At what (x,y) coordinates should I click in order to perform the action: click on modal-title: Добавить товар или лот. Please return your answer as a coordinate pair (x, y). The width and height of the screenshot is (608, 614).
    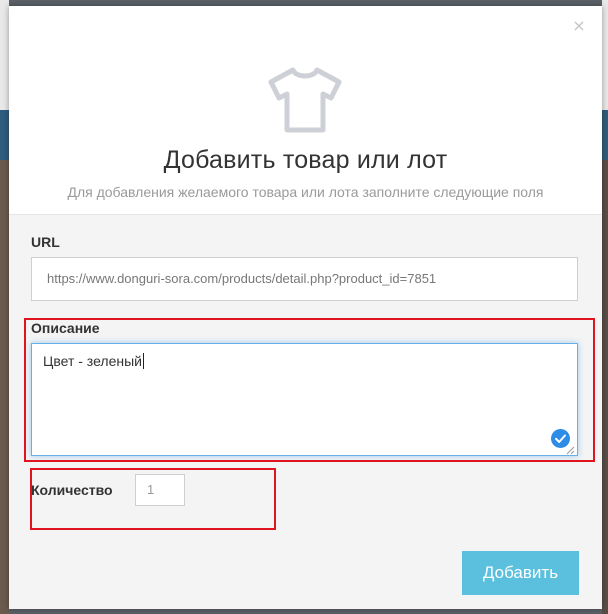
    Looking at the image, I should click on (305, 160).